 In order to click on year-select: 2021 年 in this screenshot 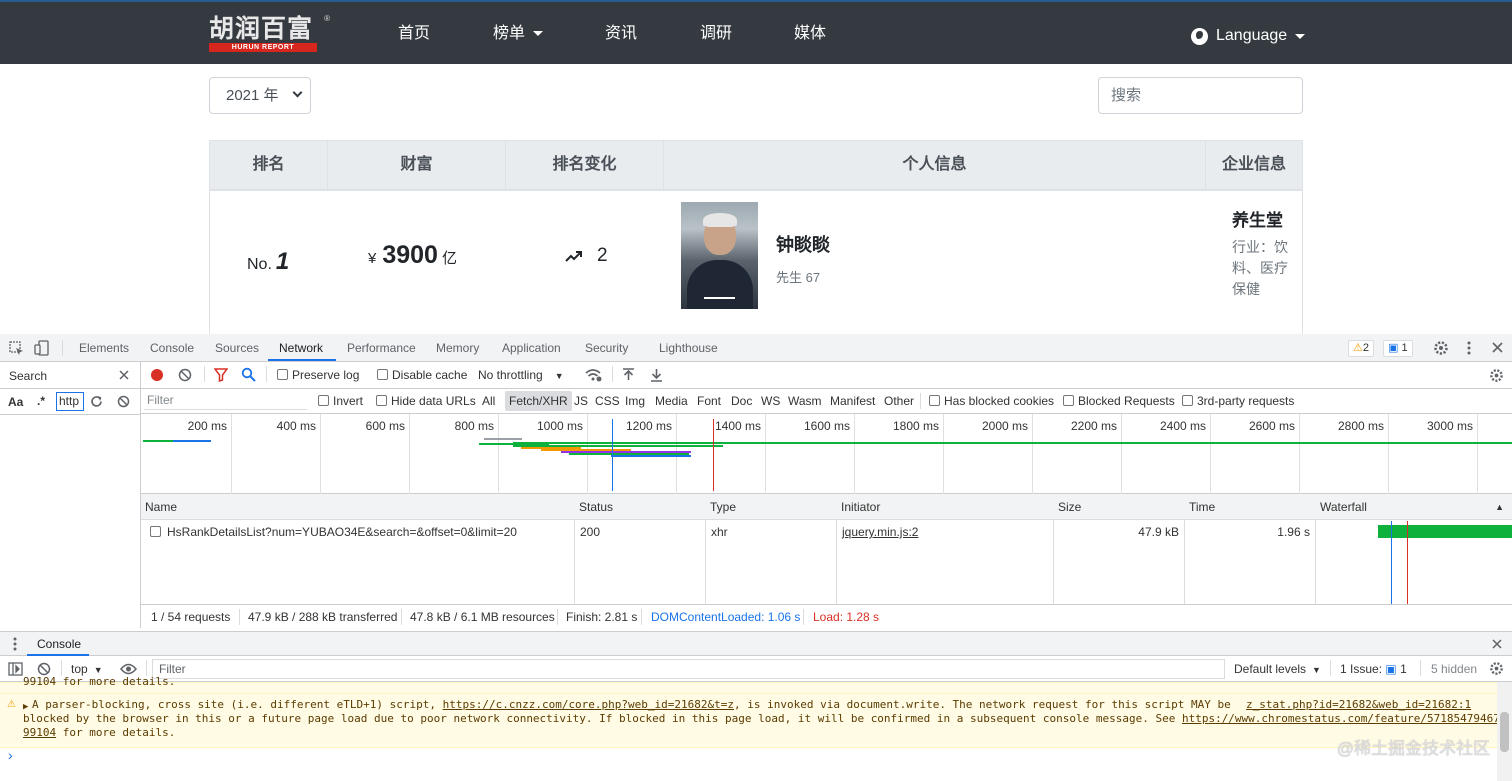, I will do `click(260, 95)`.